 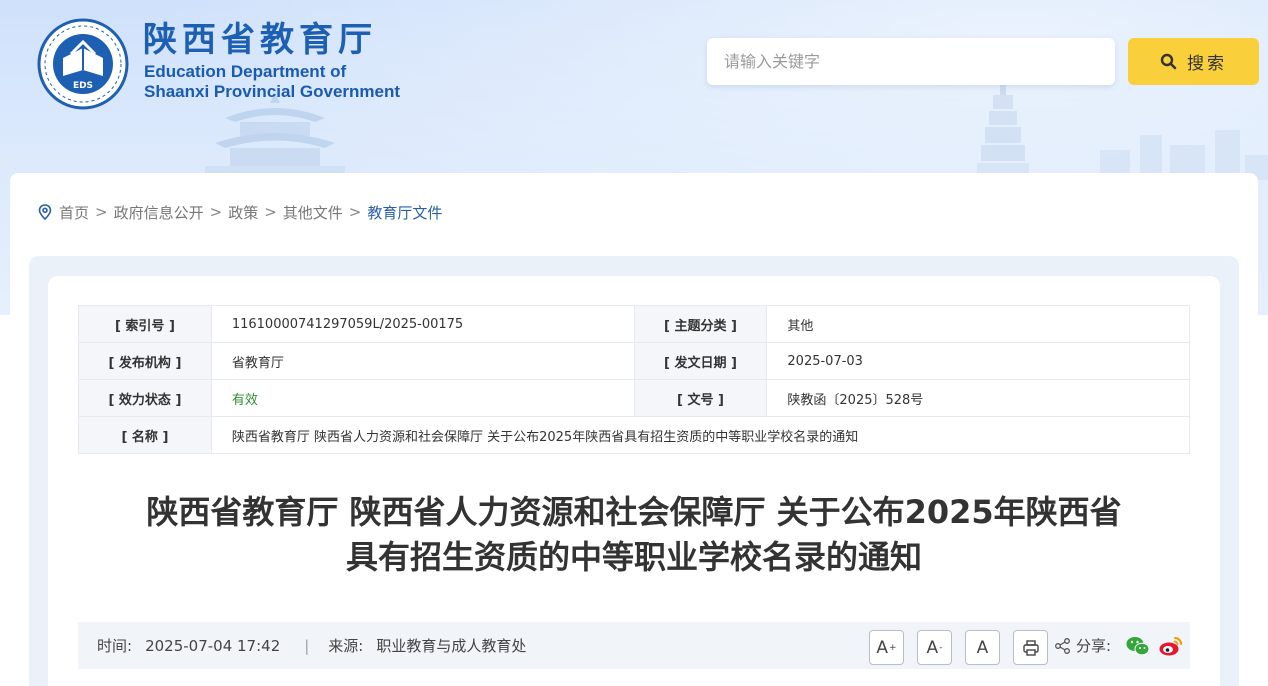 I want to click on search-icon, so click(x=1168, y=61).